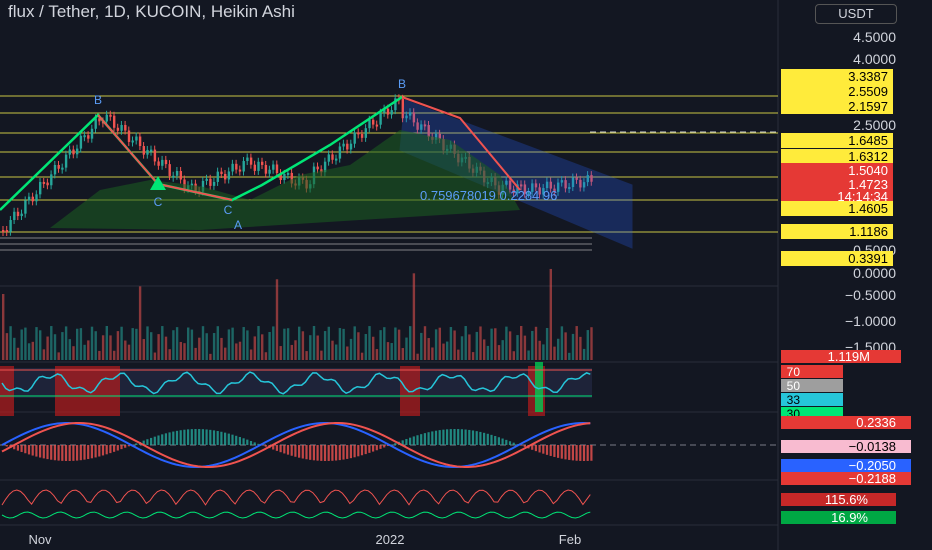 The height and width of the screenshot is (550, 932). Describe the element at coordinates (868, 140) in the screenshot. I see `price-badge-label: 1.6485` at that location.